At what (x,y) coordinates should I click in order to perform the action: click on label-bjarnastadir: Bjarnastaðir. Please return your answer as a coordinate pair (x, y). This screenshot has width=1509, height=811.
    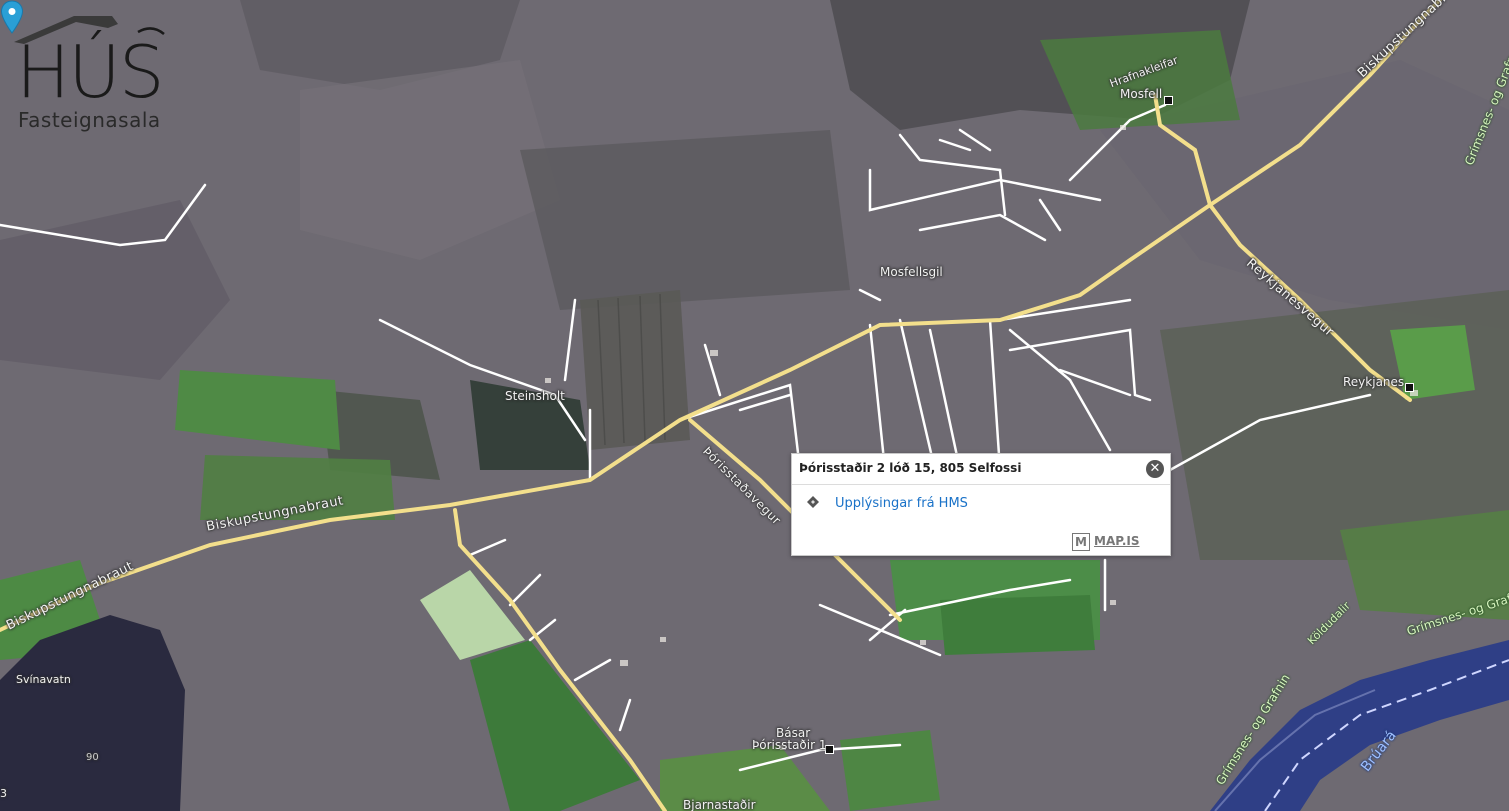
    Looking at the image, I should click on (719, 804).